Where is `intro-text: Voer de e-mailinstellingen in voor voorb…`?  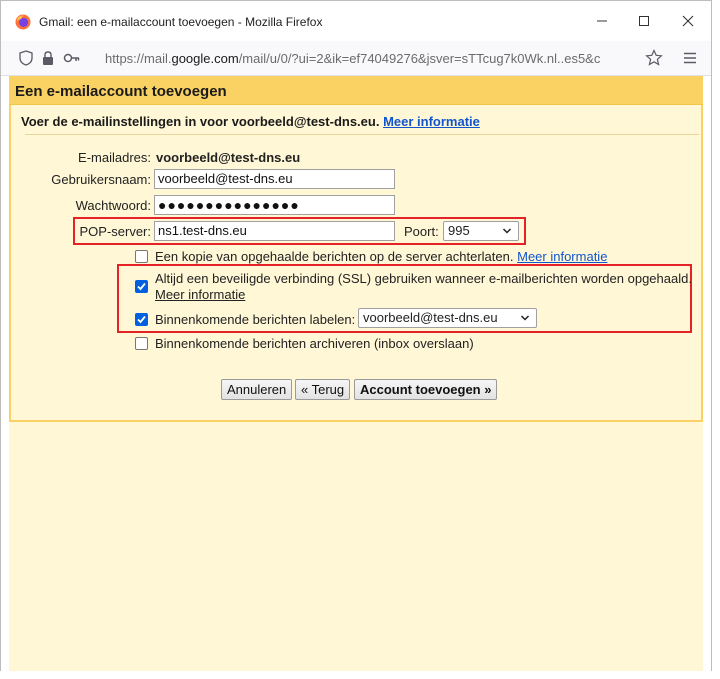
intro-text: Voer de e-mailinstellingen in voor voorb… is located at coordinates (250, 121).